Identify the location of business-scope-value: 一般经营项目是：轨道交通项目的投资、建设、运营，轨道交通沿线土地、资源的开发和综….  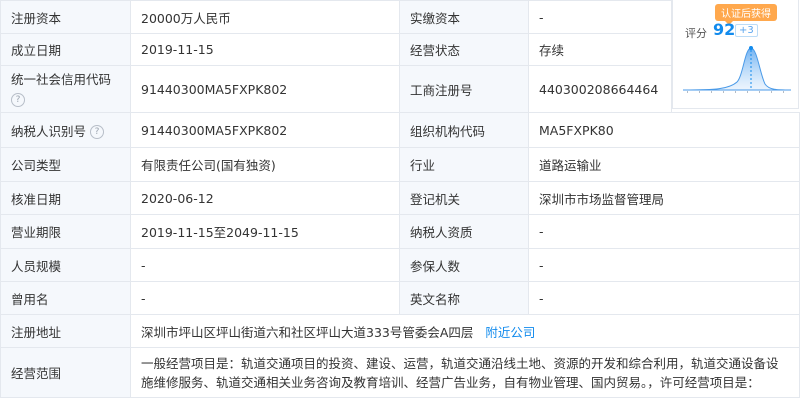
(465, 372).